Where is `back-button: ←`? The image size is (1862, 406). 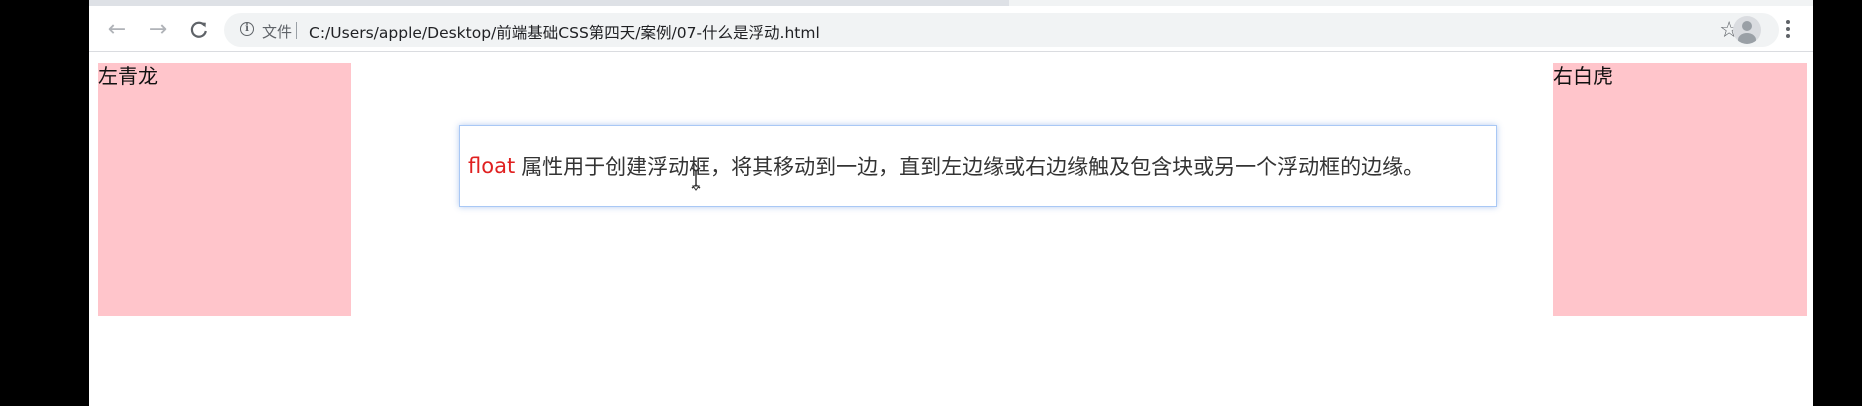 back-button: ← is located at coordinates (117, 30).